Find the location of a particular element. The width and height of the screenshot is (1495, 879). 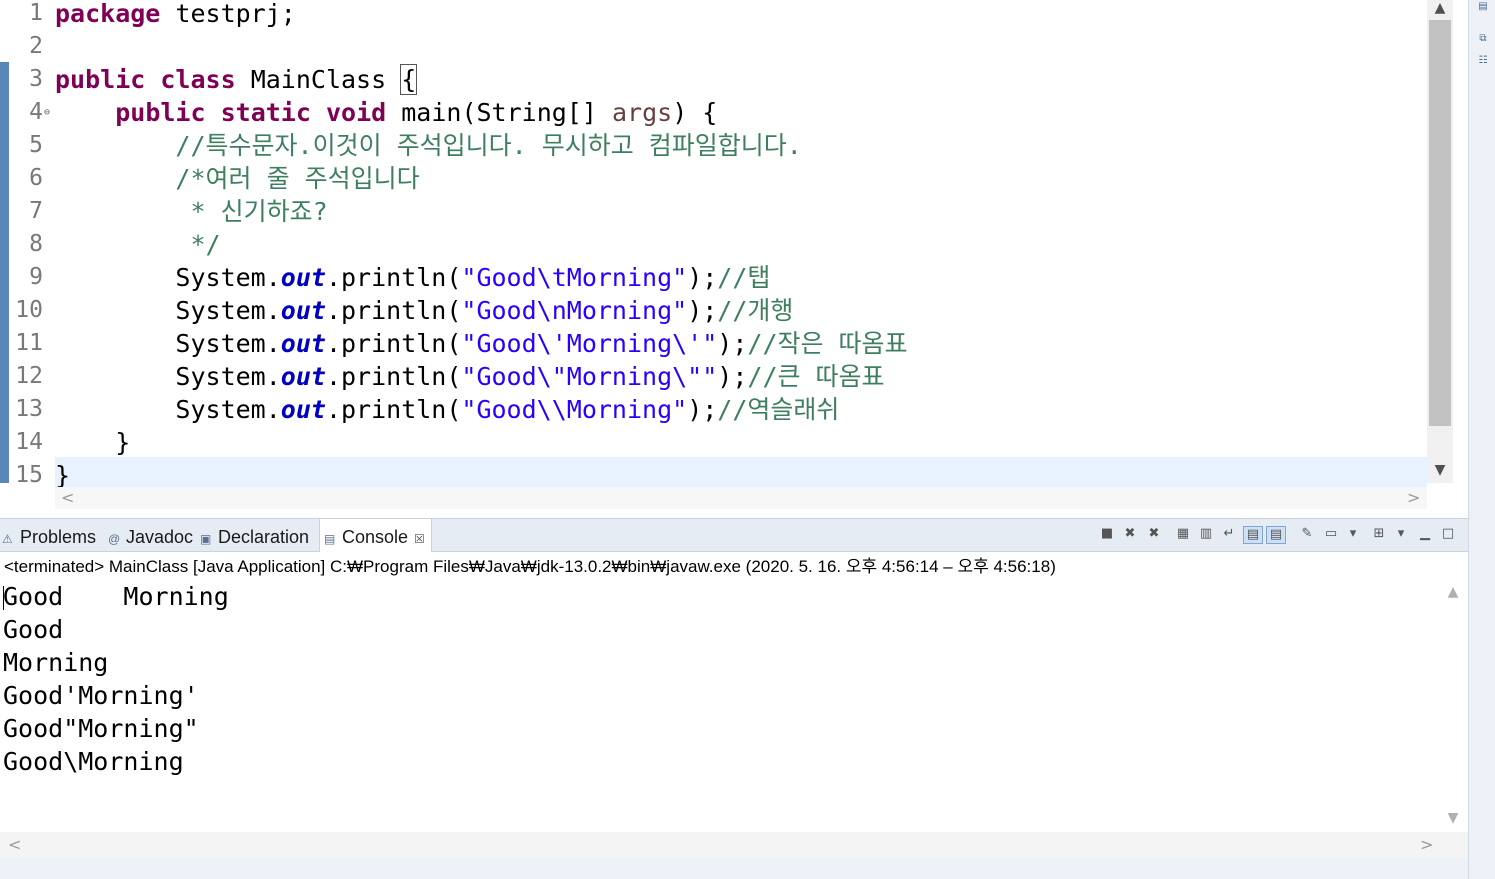

code-line: //특수문자.이것이 주석입니다. 무시하고 컴파일합니다. is located at coordinates (428, 145).